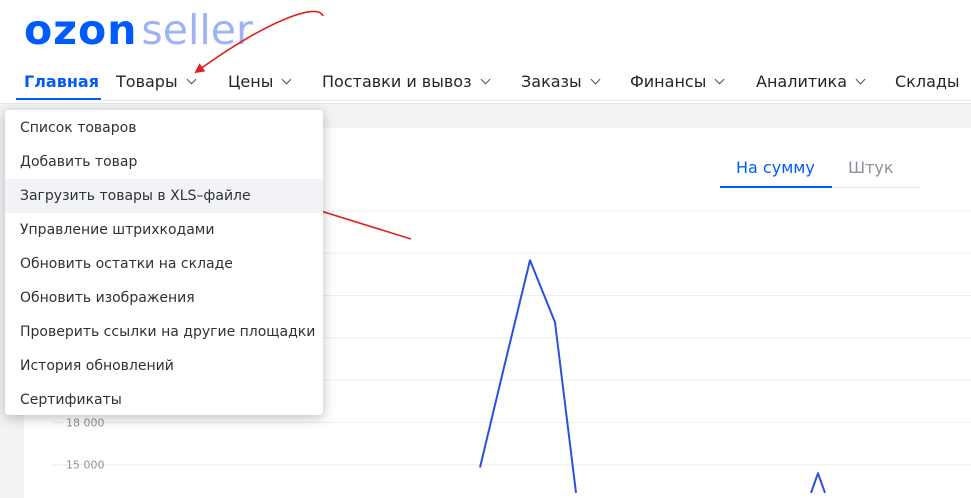  Describe the element at coordinates (871, 167) in the screenshot. I see `tab-by-quantity: Штук` at that location.